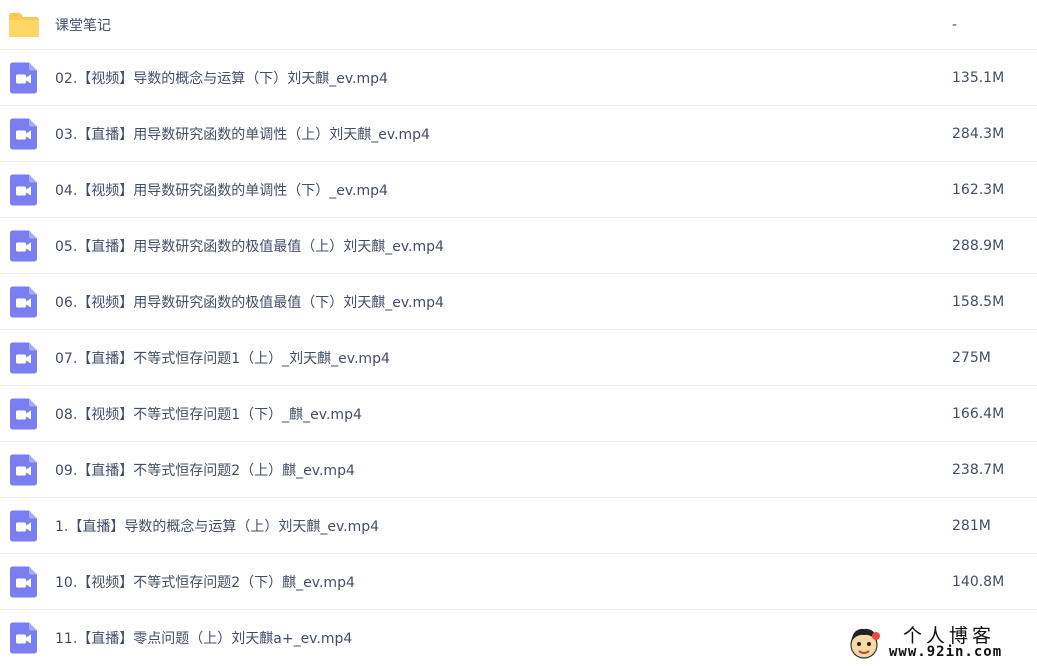 The height and width of the screenshot is (666, 1037). Describe the element at coordinates (518, 358) in the screenshot. I see `file-row: 07.【直播】不等式恒存问题1（上）_刘天麒_ev.mp4 275M` at that location.